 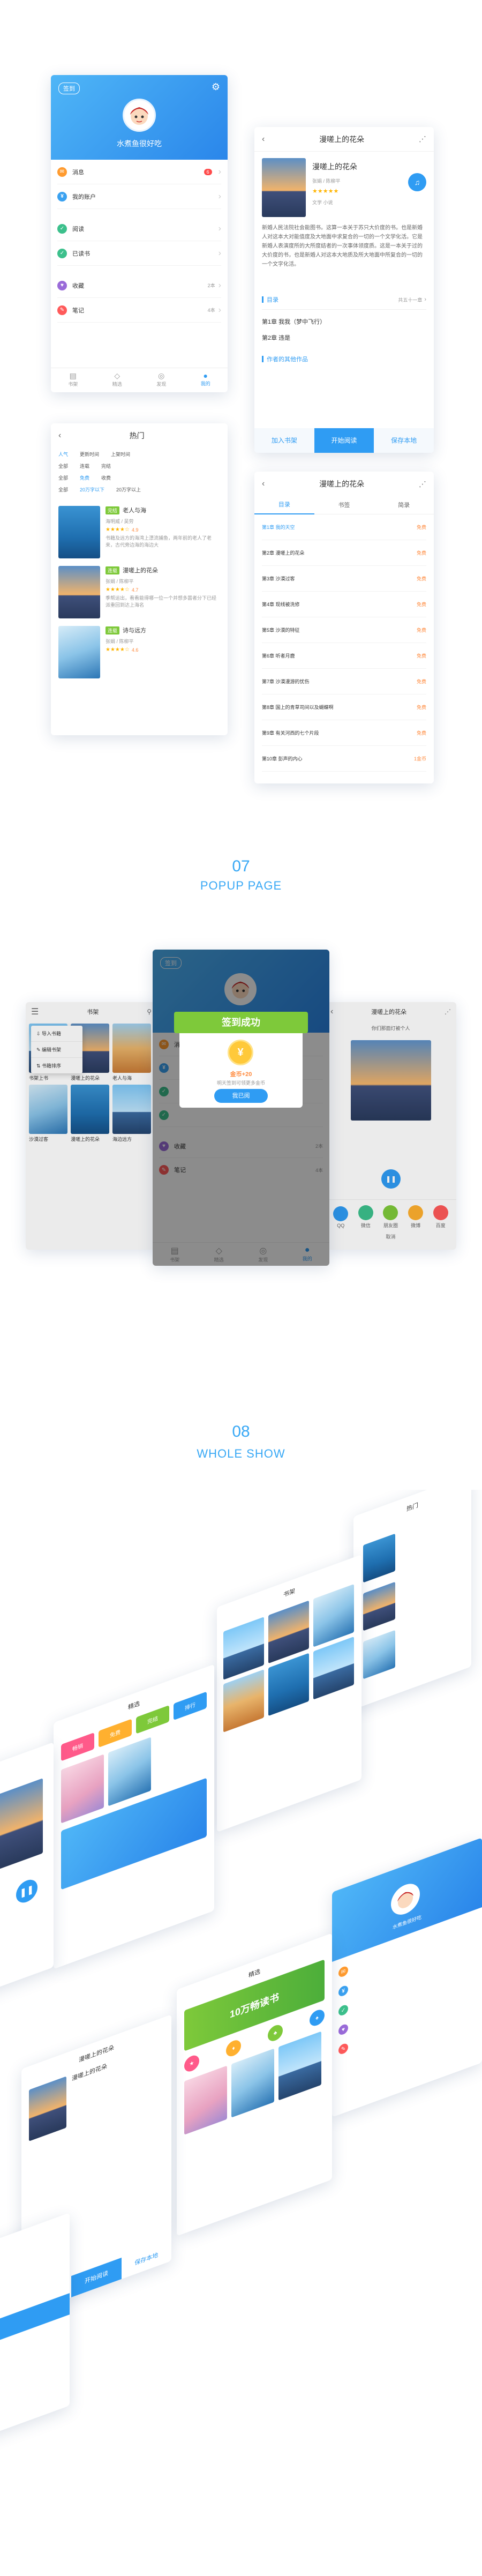 I want to click on chapter-count: 共五十一章, so click(x=410, y=300).